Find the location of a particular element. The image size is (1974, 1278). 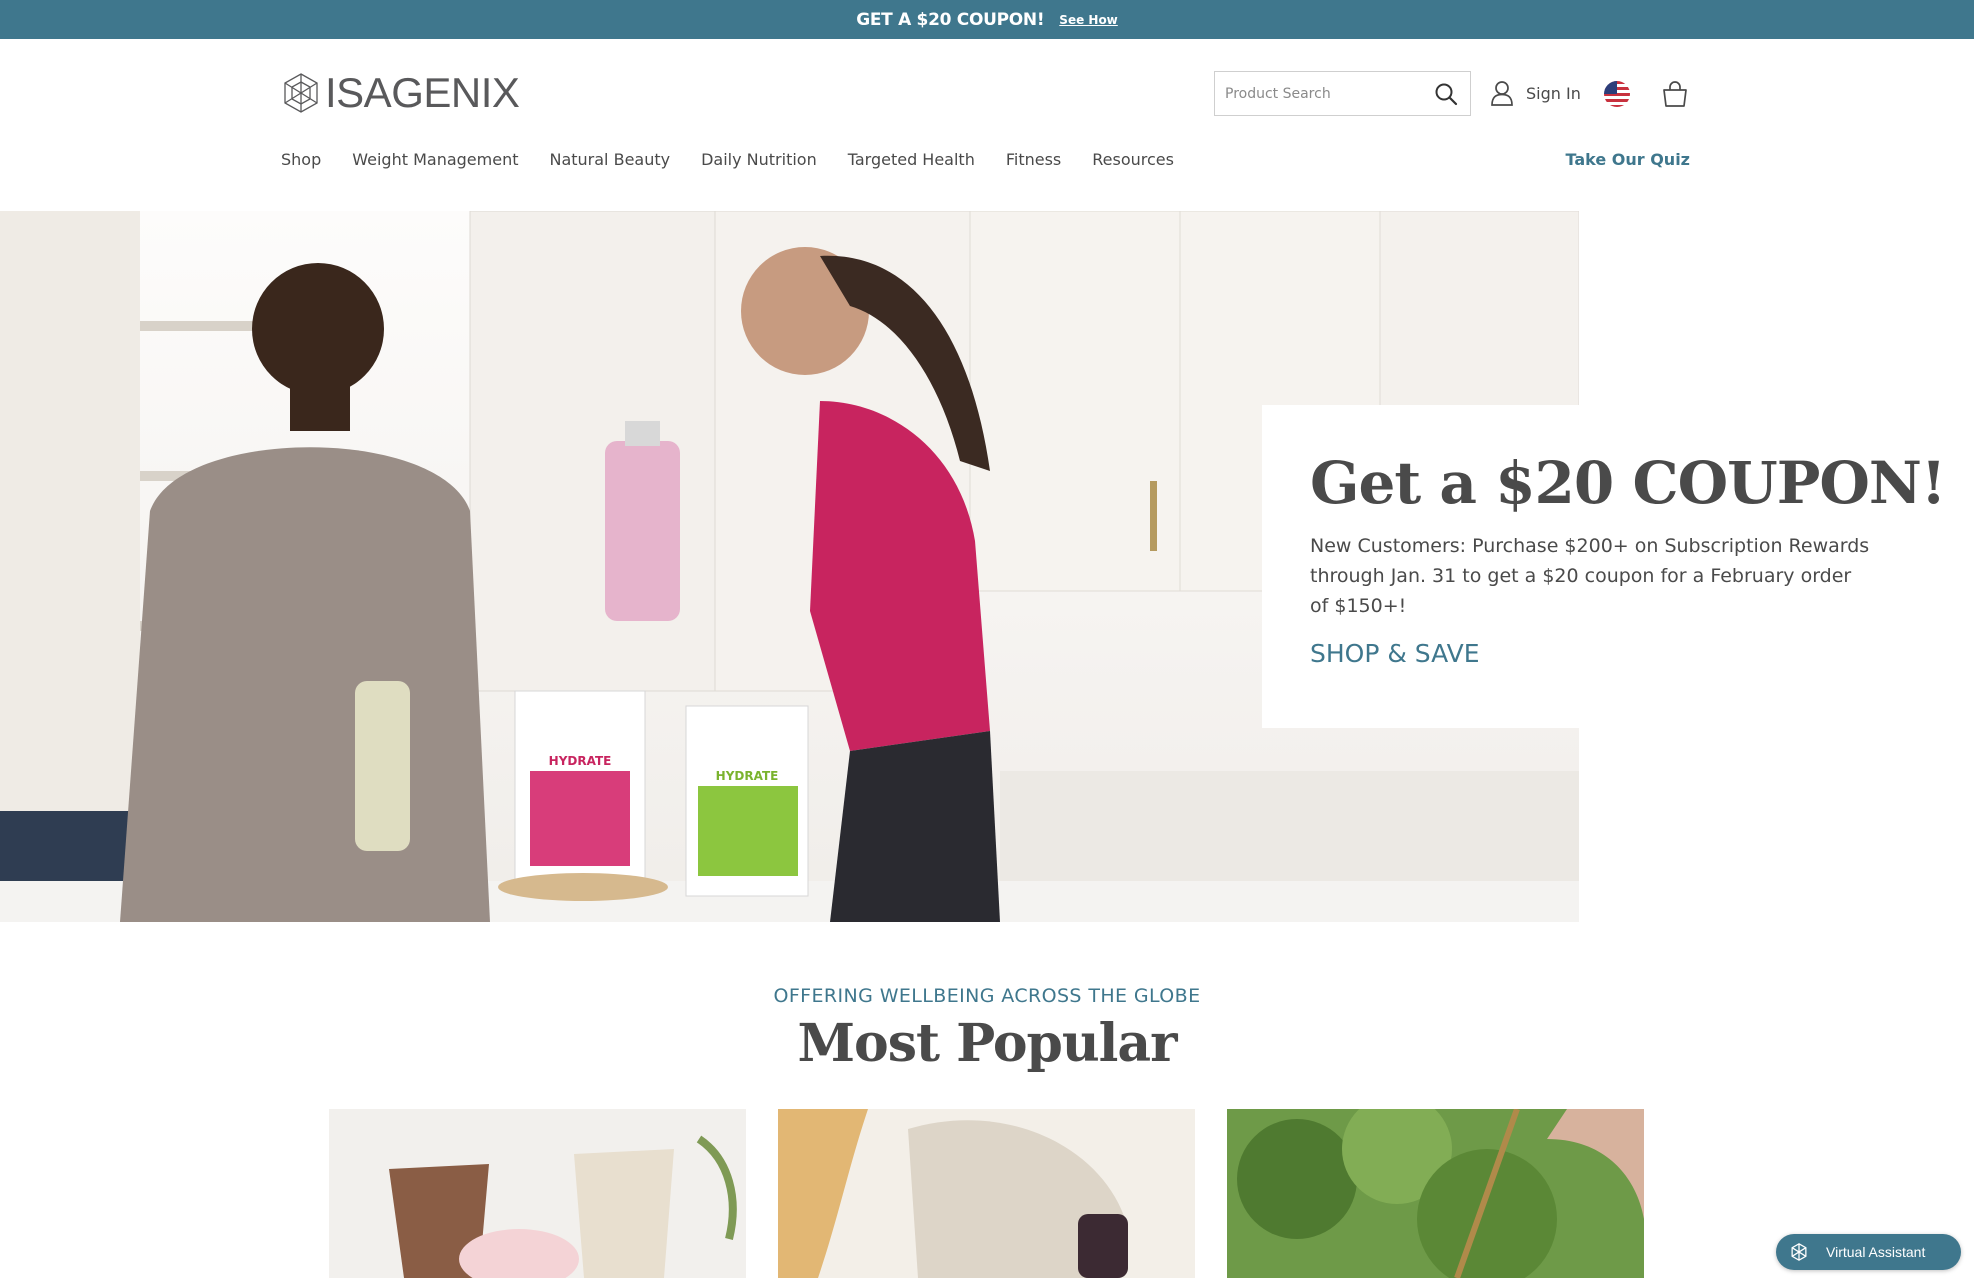

search-icon is located at coordinates (1446, 94).